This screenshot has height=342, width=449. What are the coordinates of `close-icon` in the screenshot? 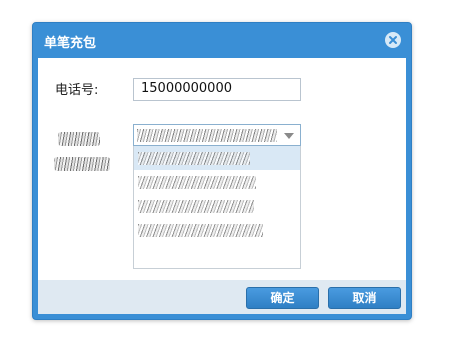 It's located at (393, 40).